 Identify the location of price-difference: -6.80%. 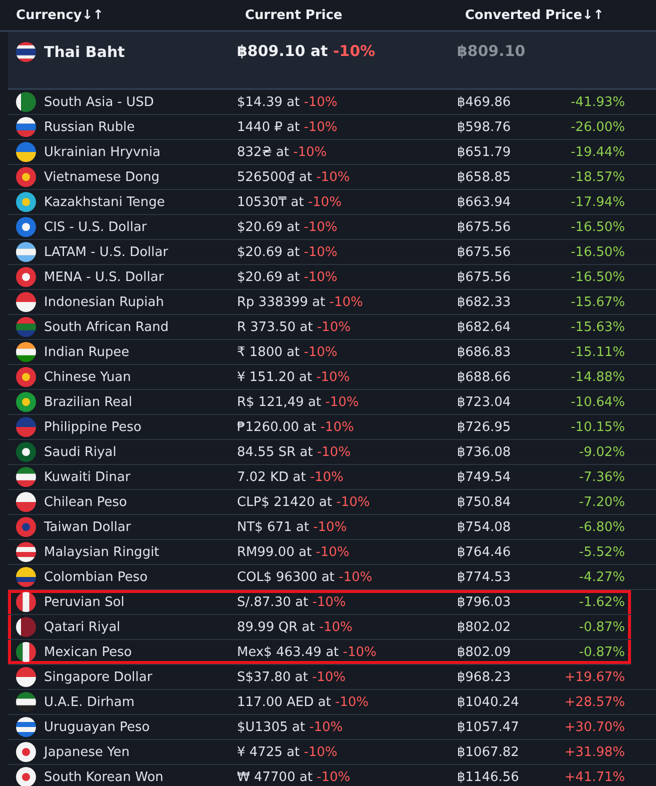
(602, 527).